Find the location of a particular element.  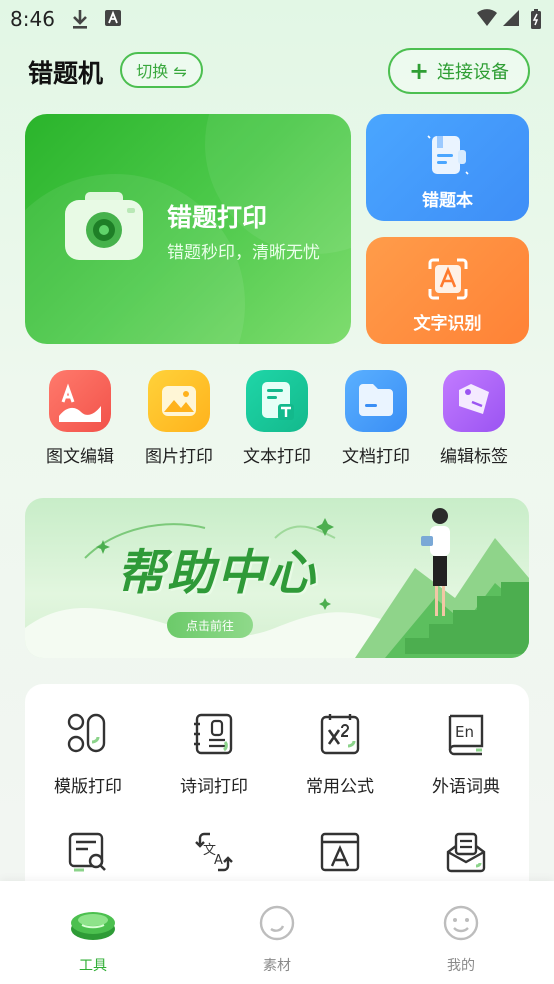

tool-label-edit: 编辑标签 is located at coordinates (474, 418).